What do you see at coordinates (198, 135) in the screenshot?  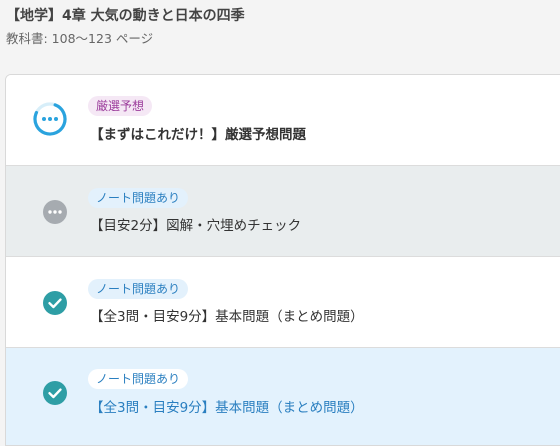 I see `list-item-label: 【まずはこれだけ！】厳選予想問題` at bounding box center [198, 135].